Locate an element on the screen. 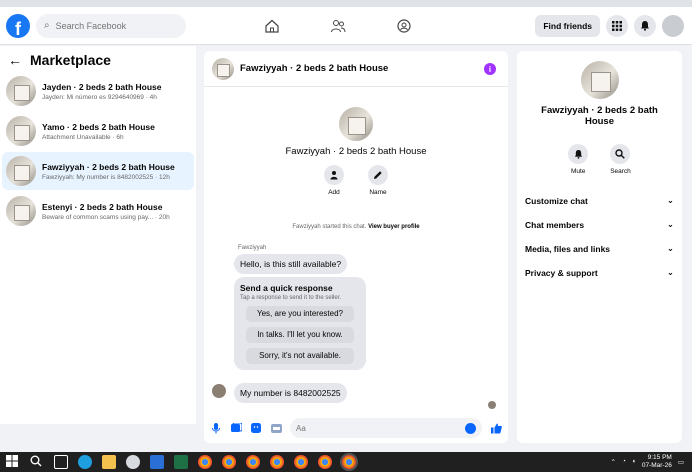 The width and height of the screenshot is (692, 472). menu-grid-icon is located at coordinates (617, 25).